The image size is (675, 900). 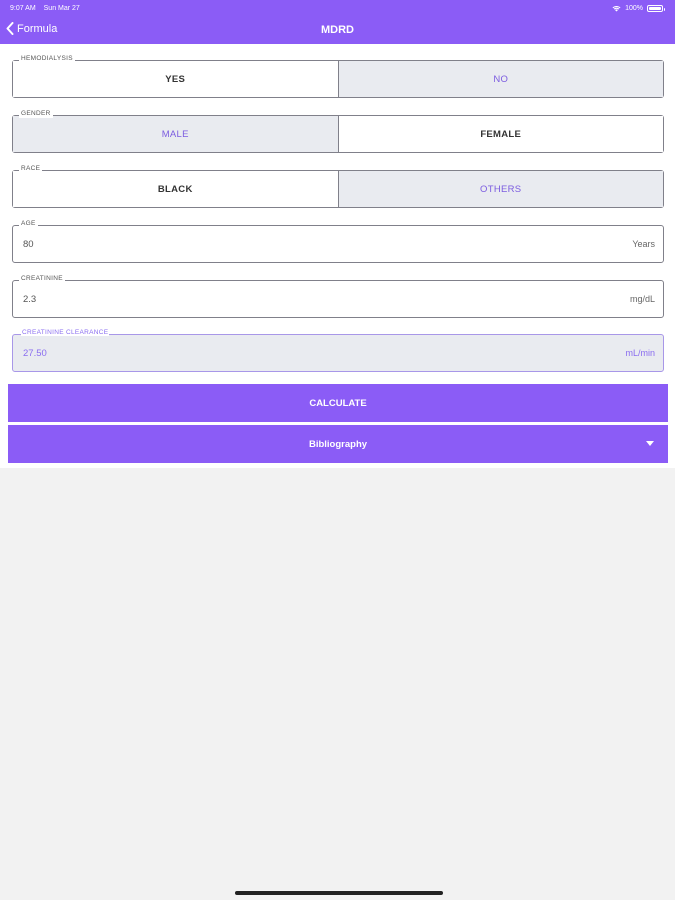 I want to click on creatinine-field: CREATININE mg/dL, so click(x=338, y=296).